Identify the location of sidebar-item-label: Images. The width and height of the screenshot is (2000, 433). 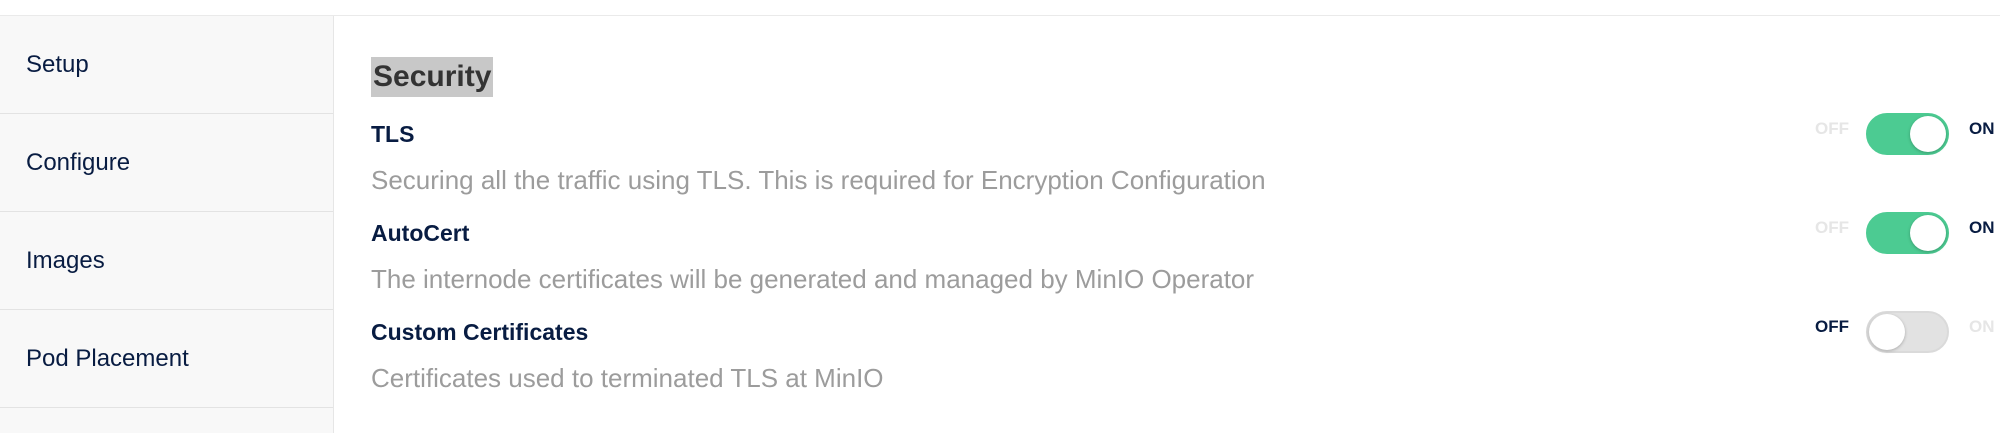
(65, 260).